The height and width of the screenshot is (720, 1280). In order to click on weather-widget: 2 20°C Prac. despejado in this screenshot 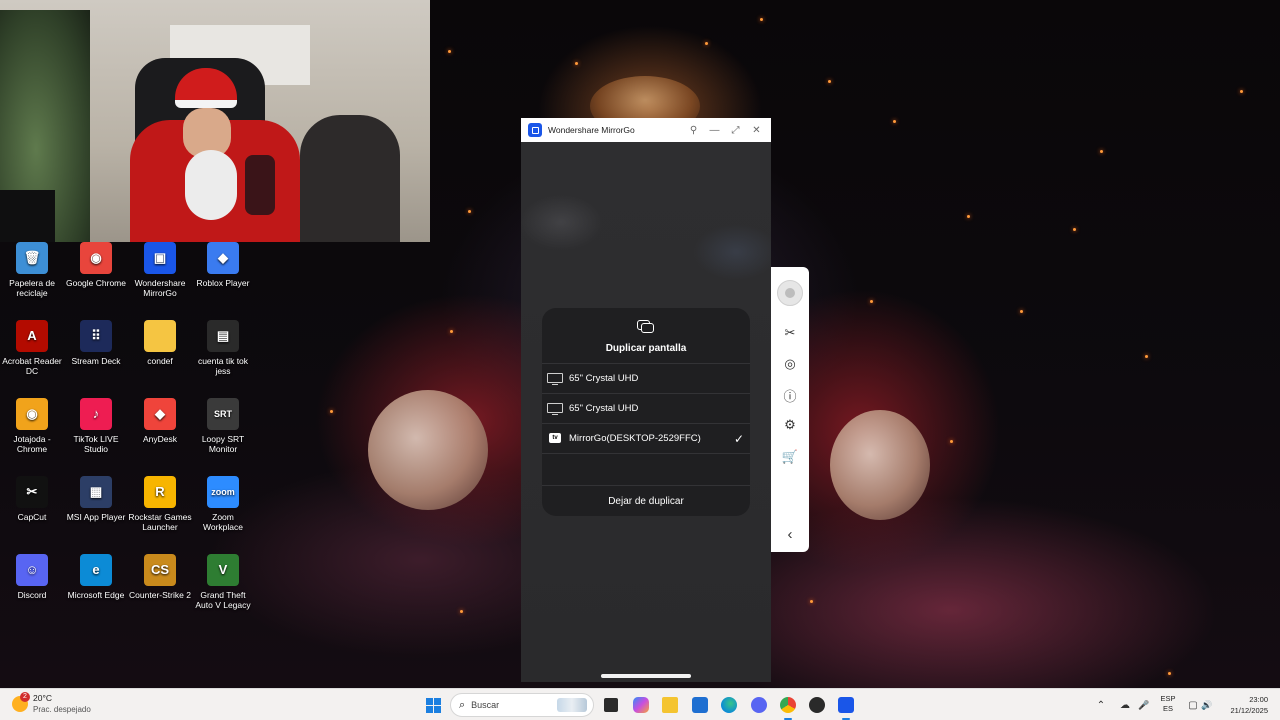, I will do `click(51, 703)`.